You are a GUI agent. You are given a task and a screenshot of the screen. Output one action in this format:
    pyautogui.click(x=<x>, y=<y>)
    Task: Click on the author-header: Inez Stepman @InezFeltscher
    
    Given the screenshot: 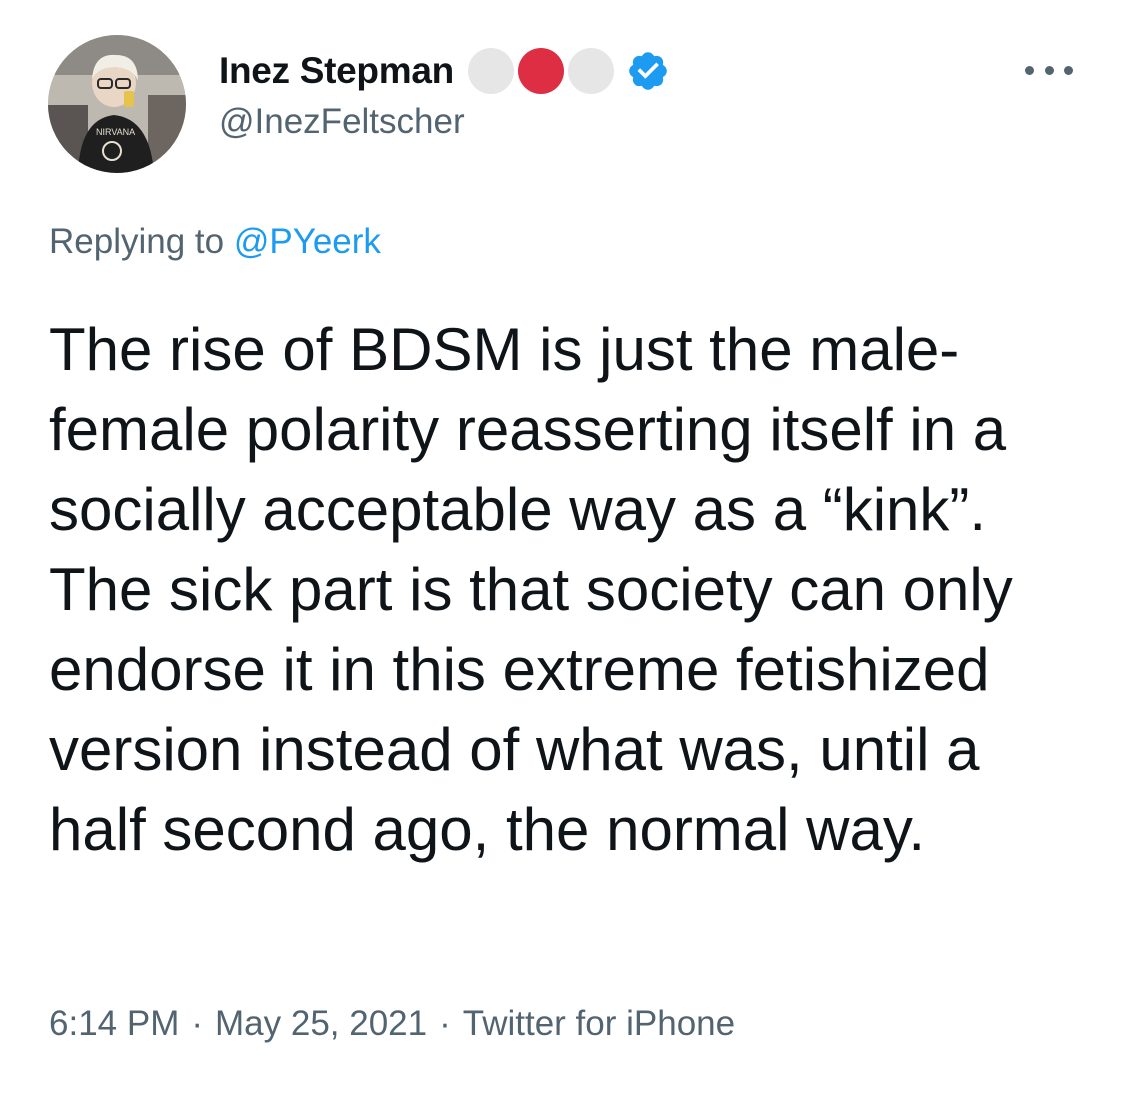 What is the action you would take?
    pyautogui.click(x=444, y=94)
    